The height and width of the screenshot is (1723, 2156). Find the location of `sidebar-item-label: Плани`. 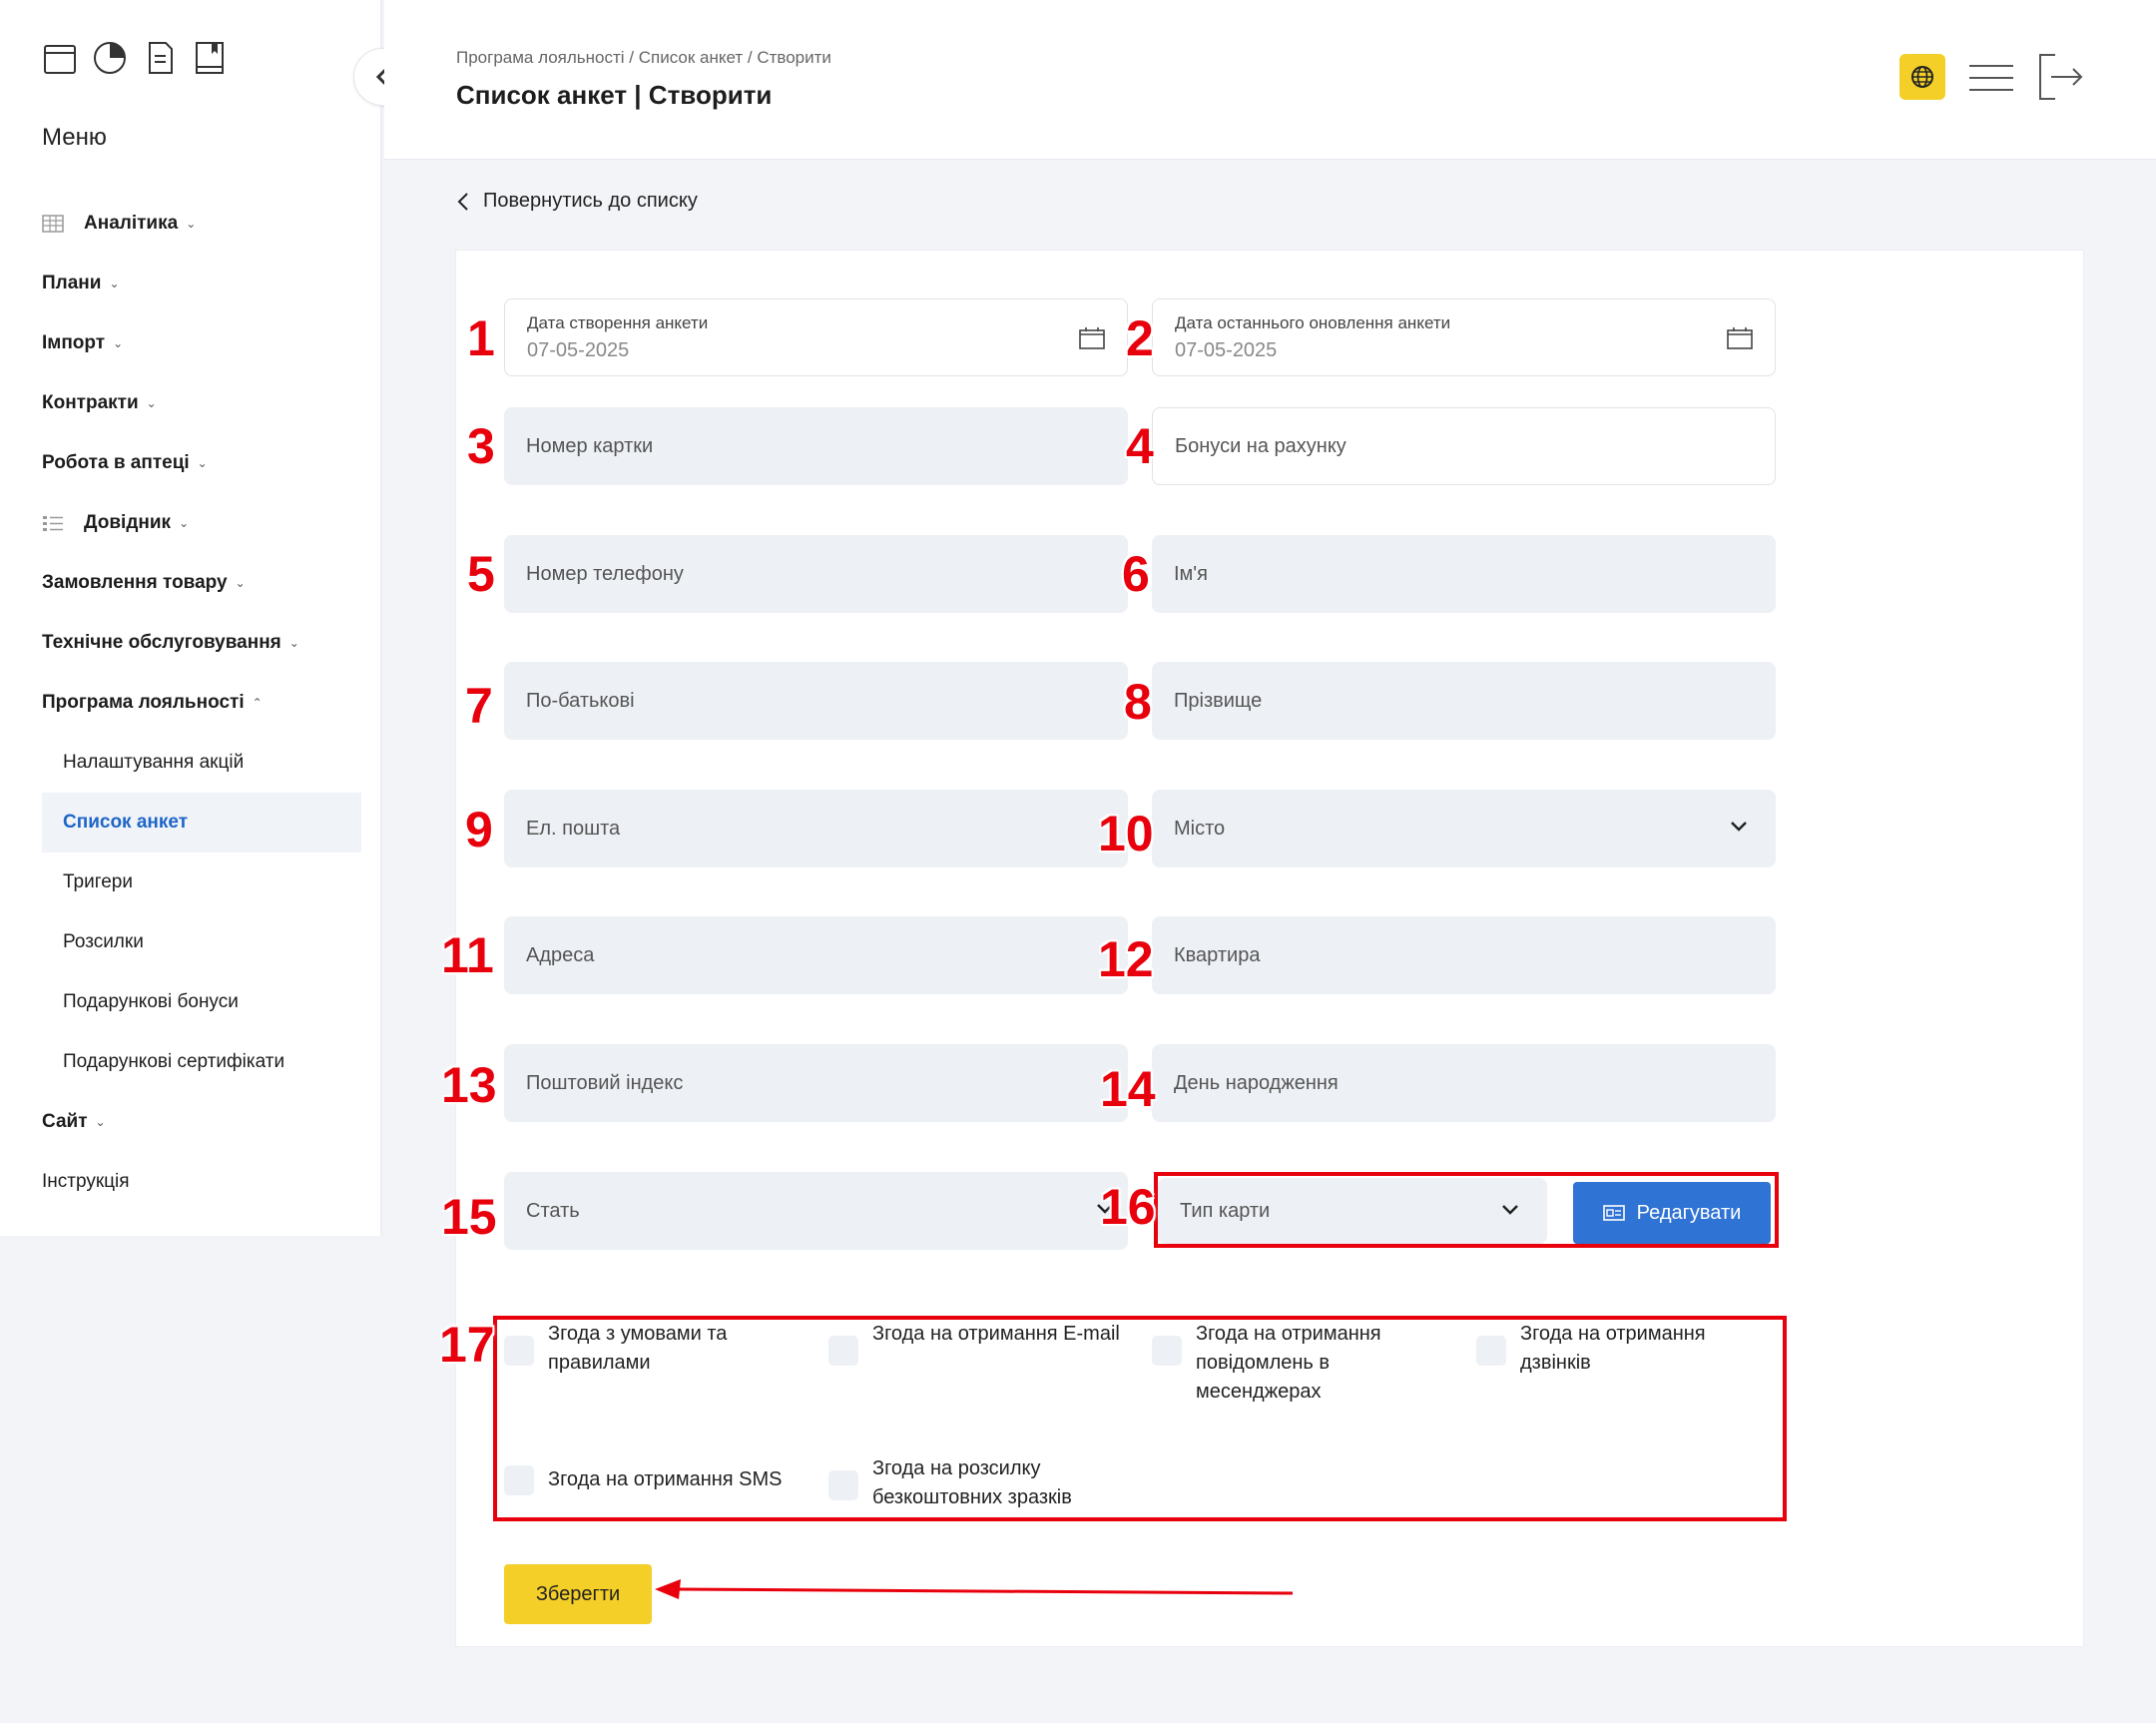

sidebar-item-label: Плани is located at coordinates (72, 283).